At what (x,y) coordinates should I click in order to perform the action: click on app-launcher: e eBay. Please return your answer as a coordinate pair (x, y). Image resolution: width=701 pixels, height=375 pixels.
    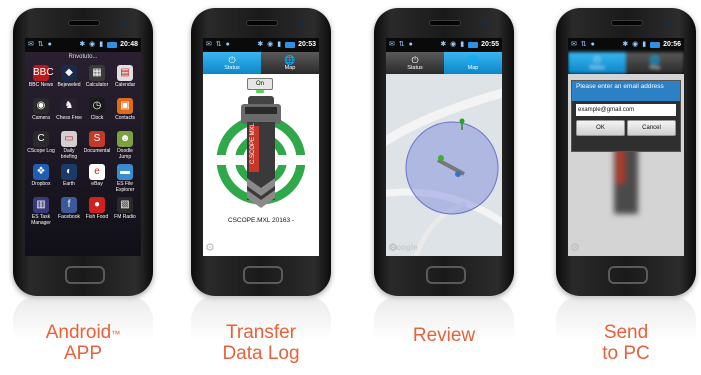
    Looking at the image, I should click on (97, 178).